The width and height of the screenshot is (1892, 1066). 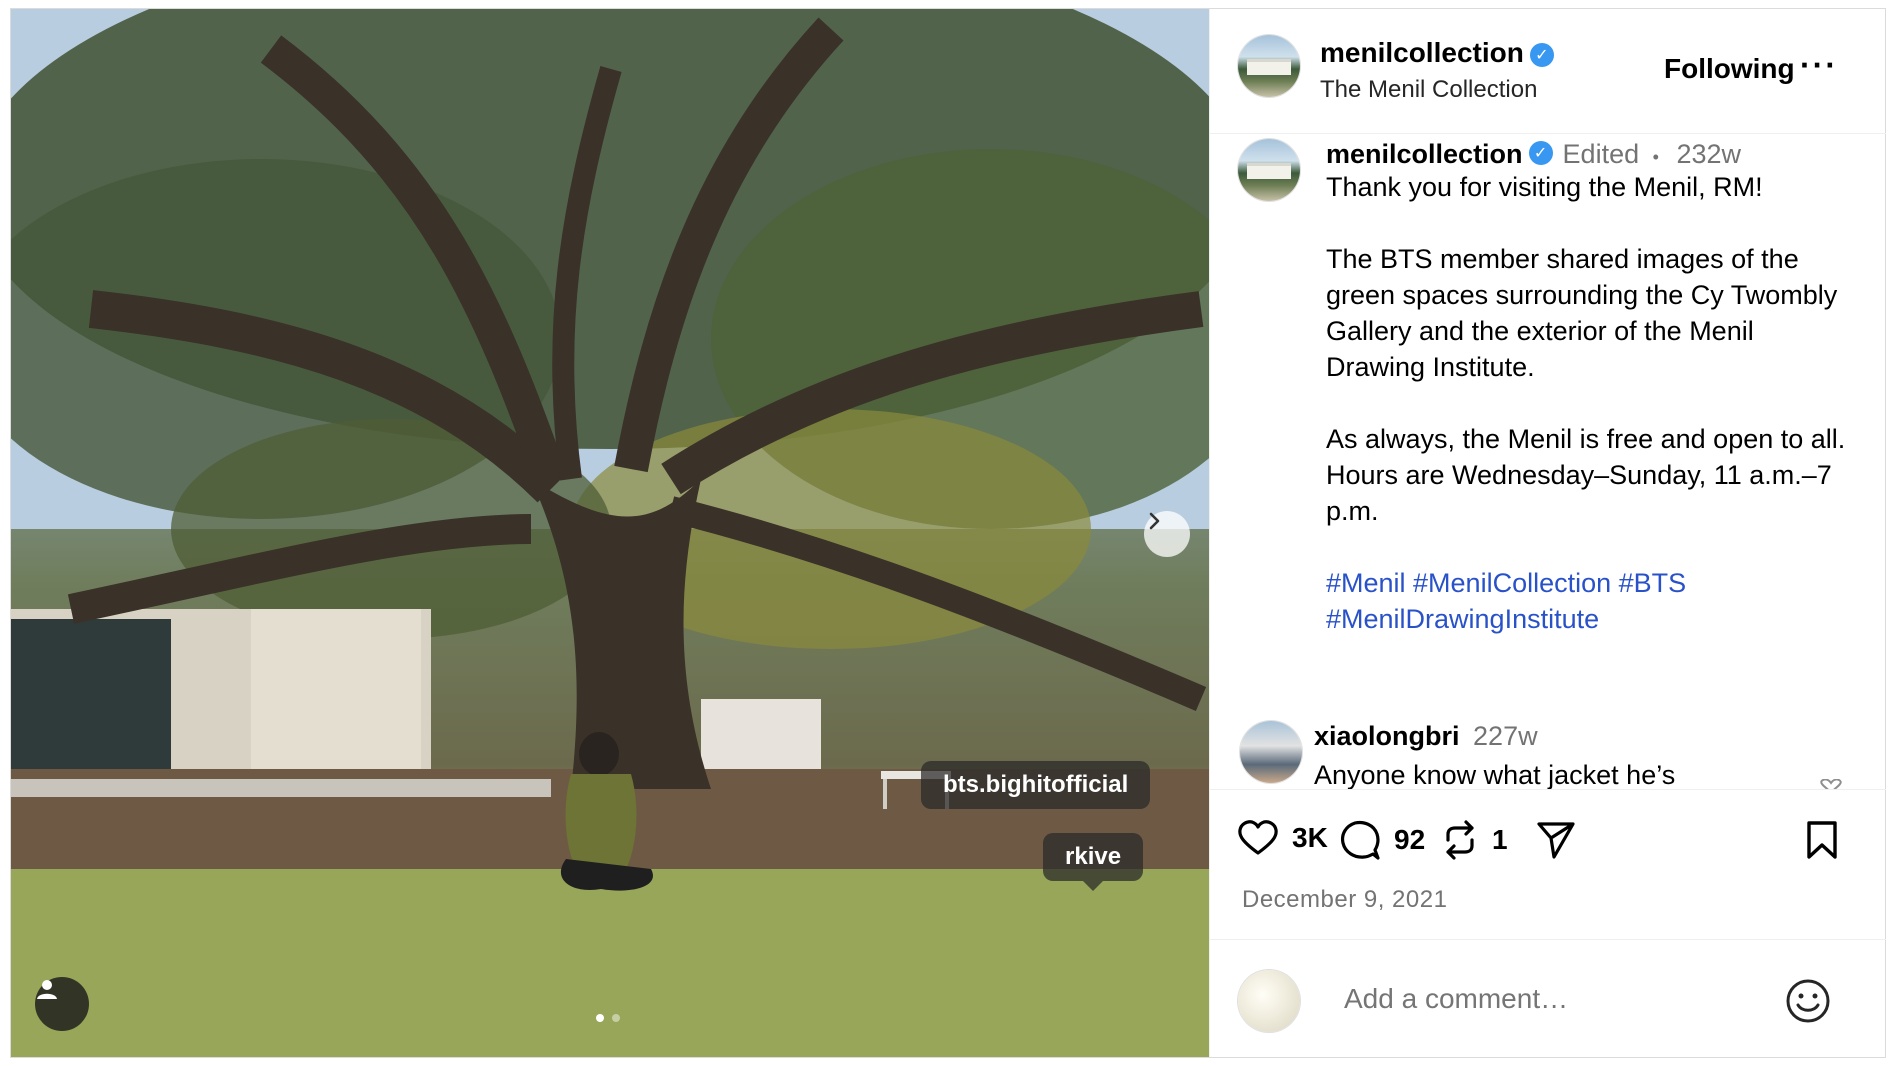 I want to click on bookmark-icon, so click(x=1822, y=840).